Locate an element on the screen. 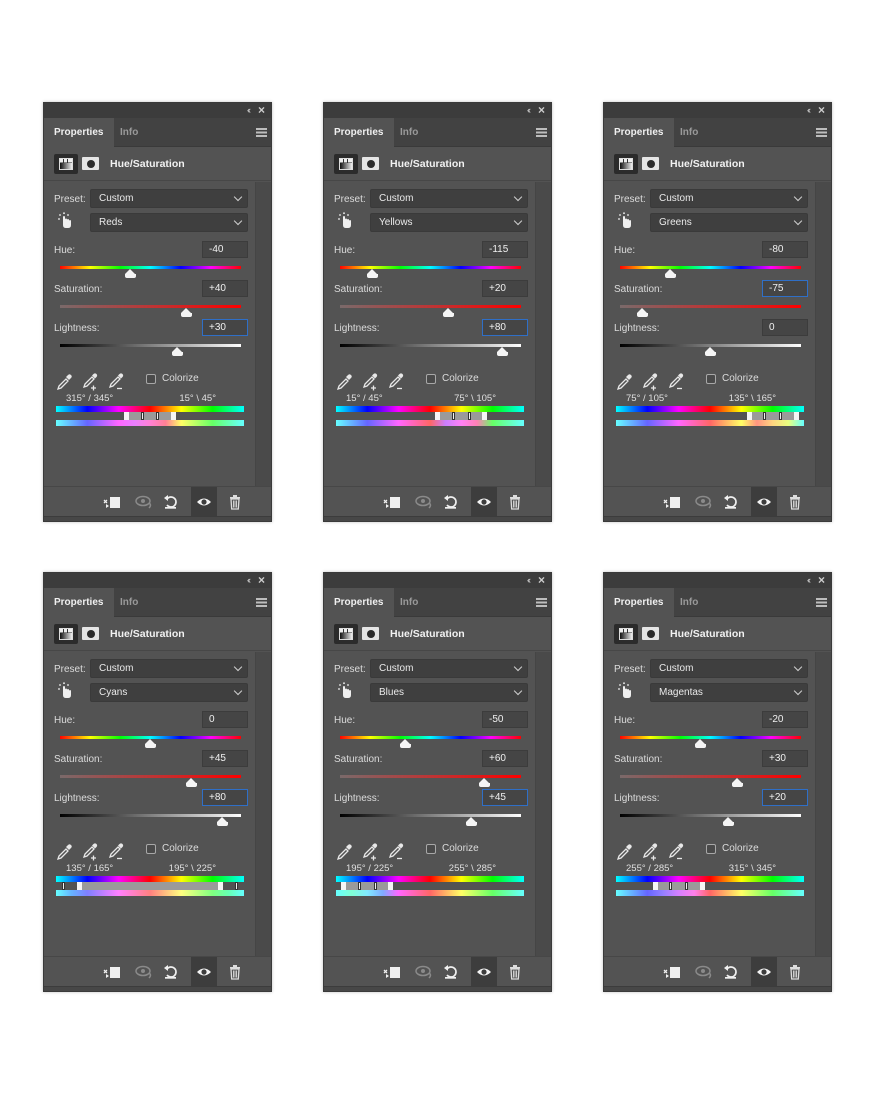 This screenshot has height=1095, width=875. hue-slider-track is located at coordinates (430, 737).